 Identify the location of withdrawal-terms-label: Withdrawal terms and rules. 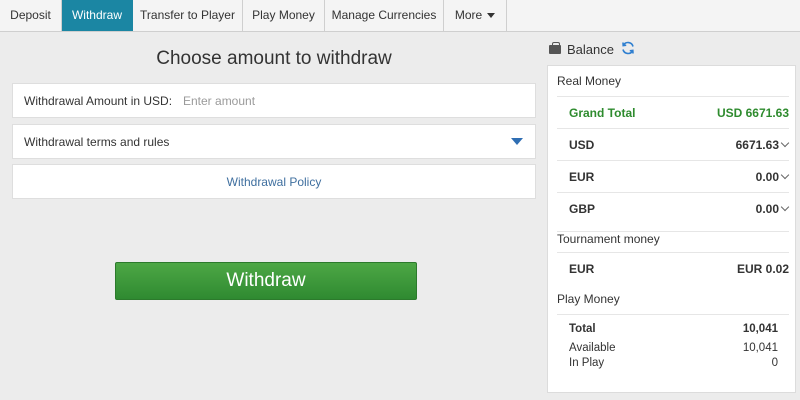
(97, 141).